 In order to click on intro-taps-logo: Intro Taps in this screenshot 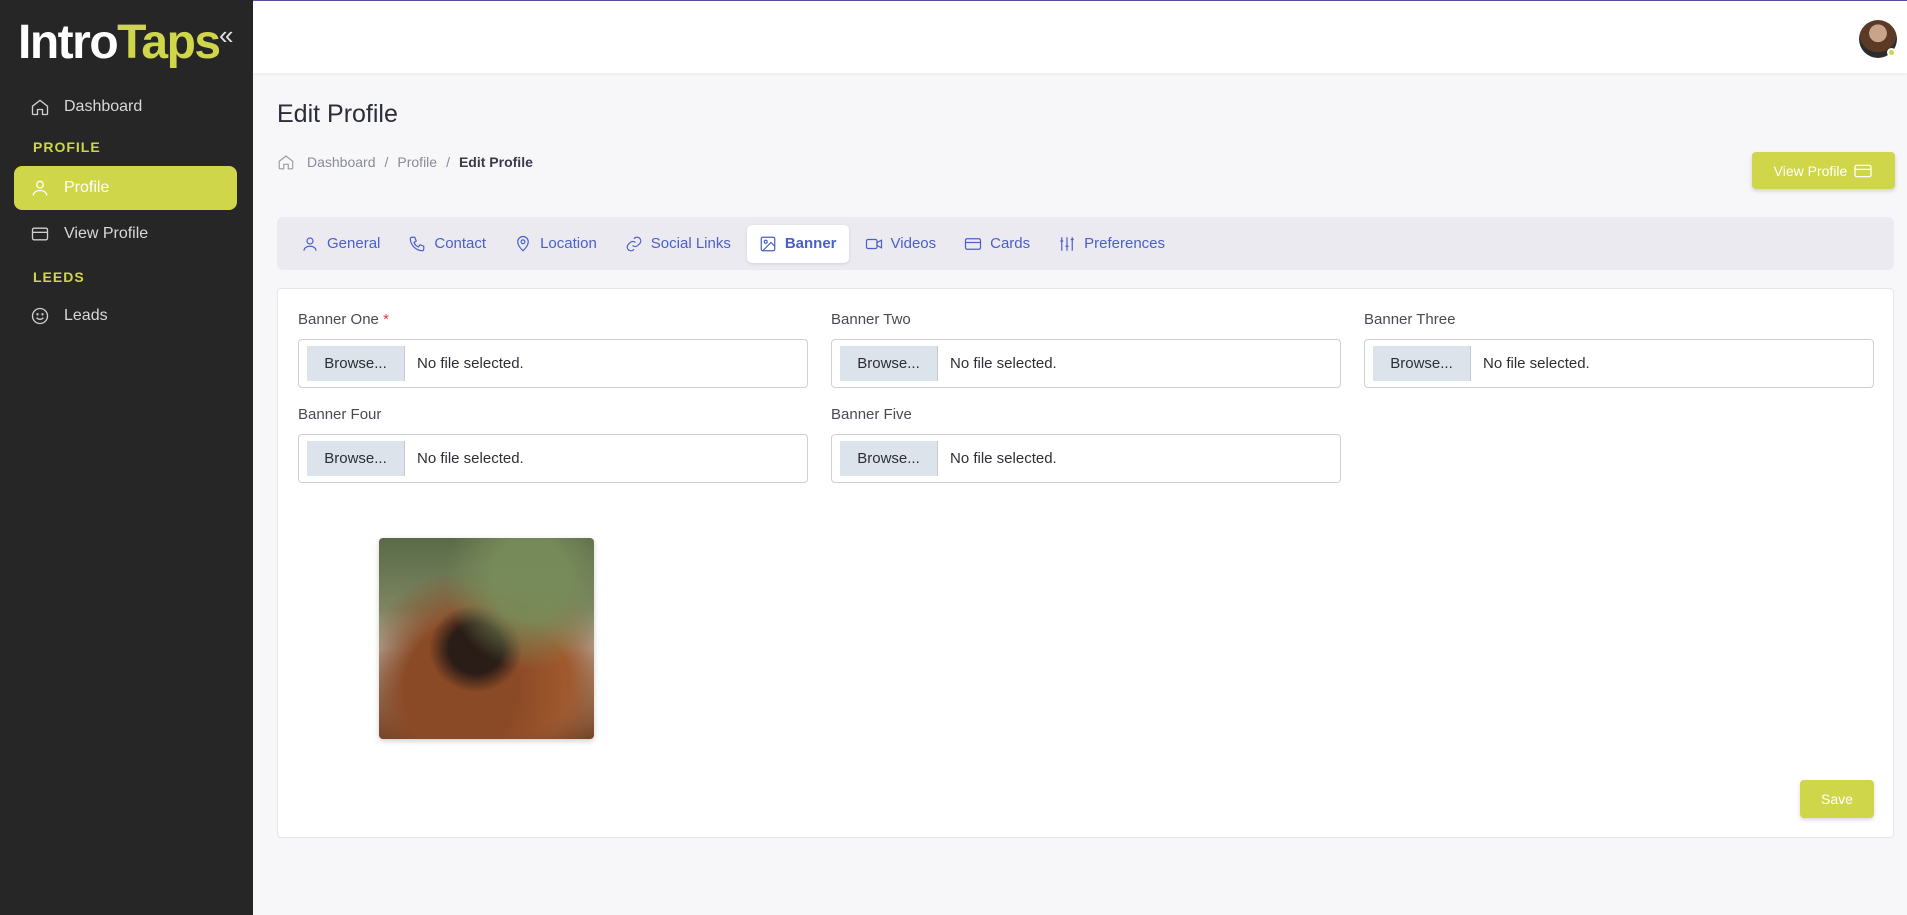, I will do `click(119, 42)`.